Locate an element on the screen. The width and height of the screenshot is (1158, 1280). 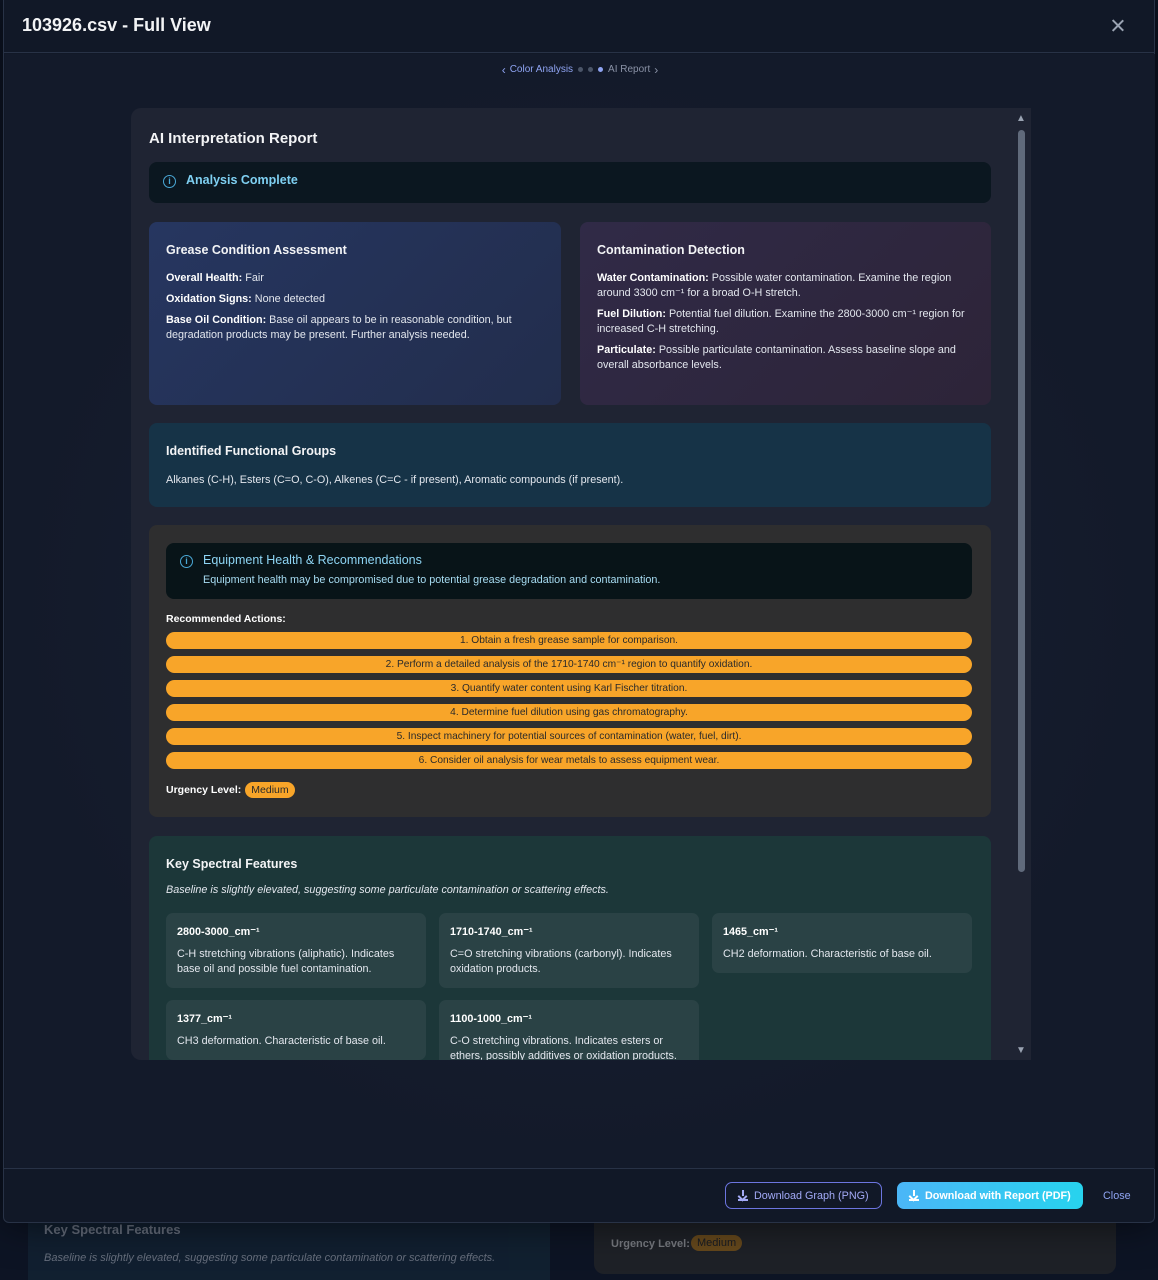
background-urgency-badge: Medium is located at coordinates (717, 1243).